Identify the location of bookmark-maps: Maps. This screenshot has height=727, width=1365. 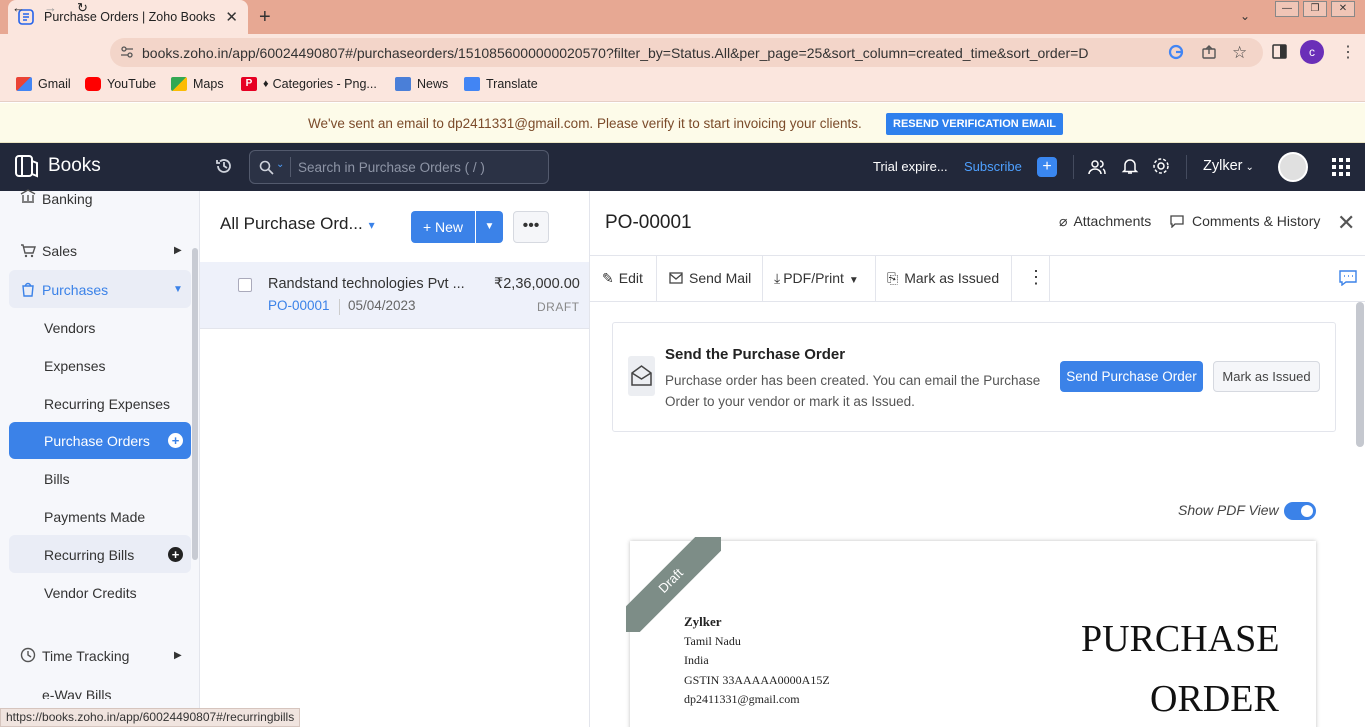
(197, 84).